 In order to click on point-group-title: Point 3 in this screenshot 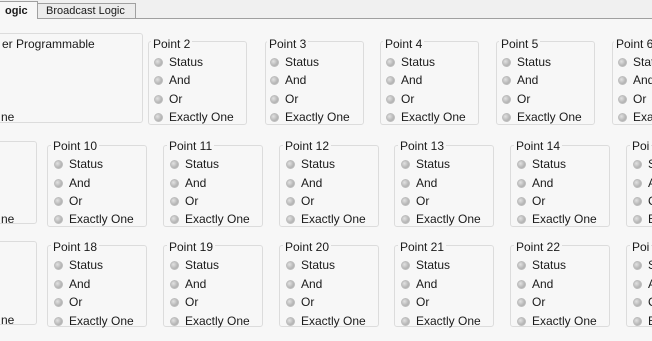, I will do `click(288, 44)`.